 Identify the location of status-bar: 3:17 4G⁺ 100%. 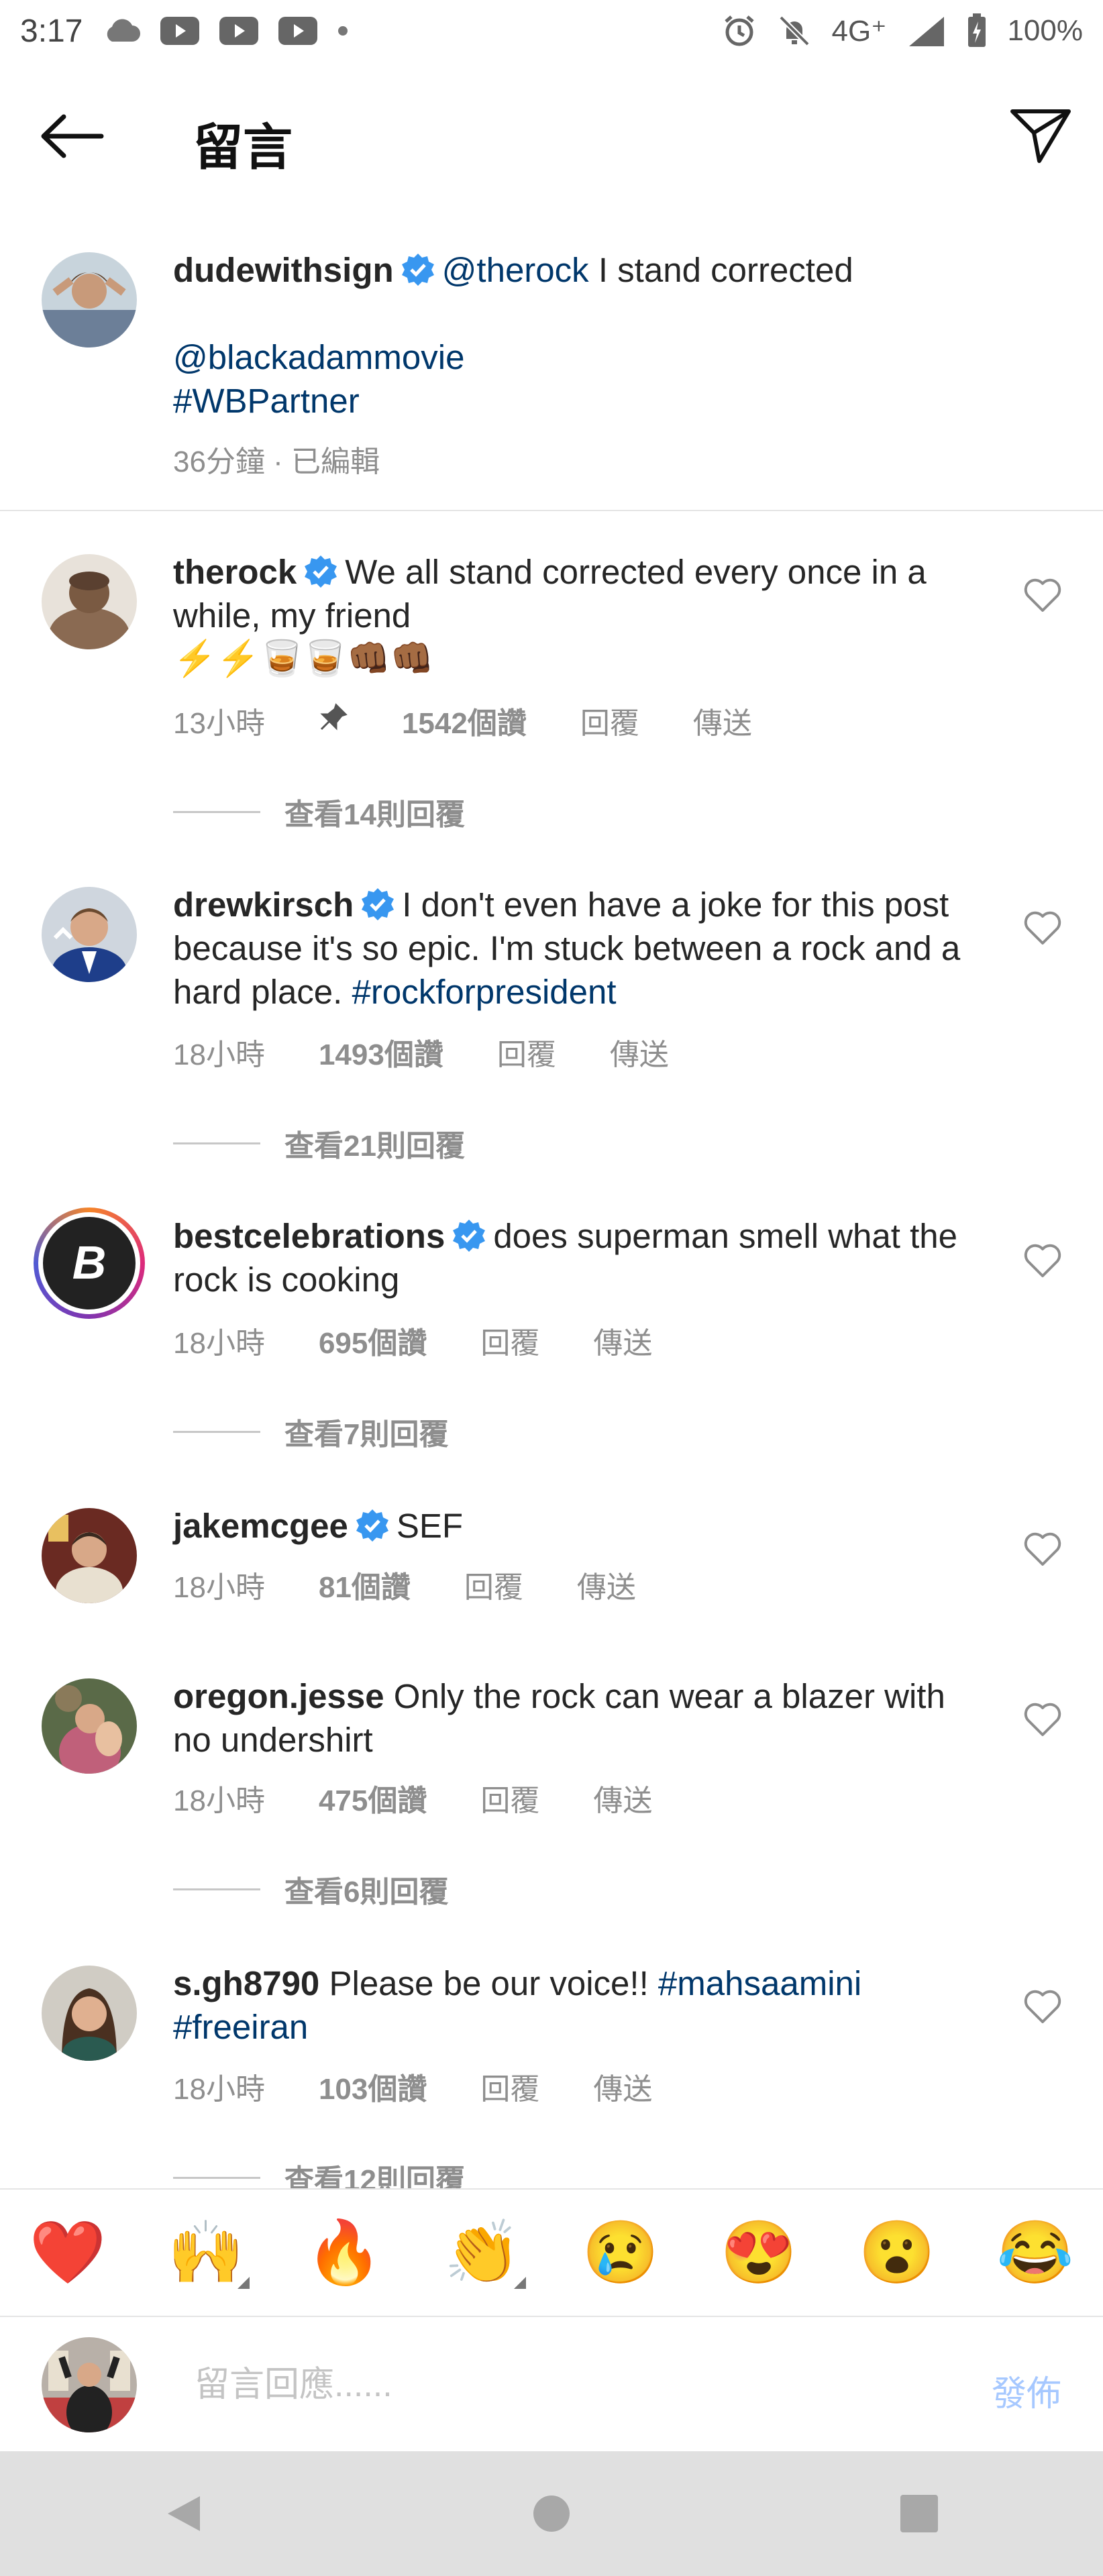
(551, 31).